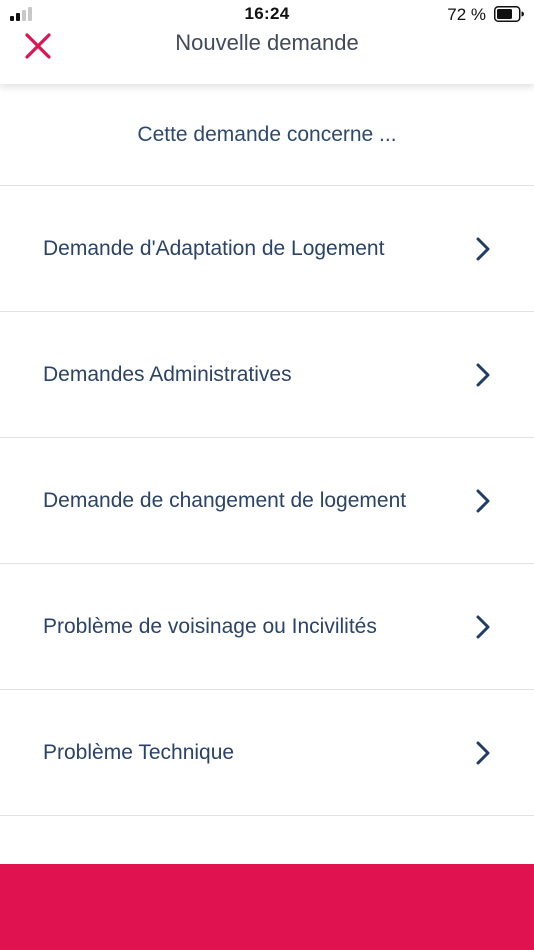  I want to click on option-changement-logement: Demande de changement de logement, so click(267, 501).